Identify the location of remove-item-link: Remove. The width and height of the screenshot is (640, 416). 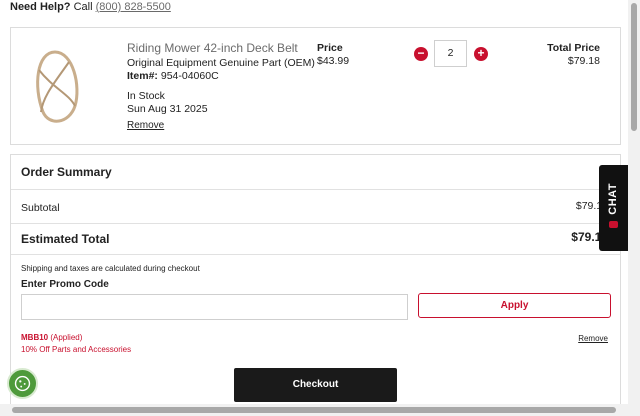
(145, 125).